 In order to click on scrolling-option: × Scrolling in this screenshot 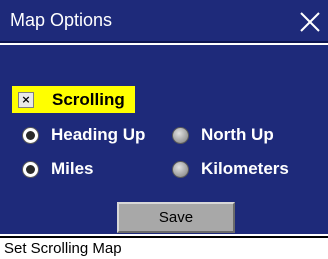, I will do `click(73, 99)`.